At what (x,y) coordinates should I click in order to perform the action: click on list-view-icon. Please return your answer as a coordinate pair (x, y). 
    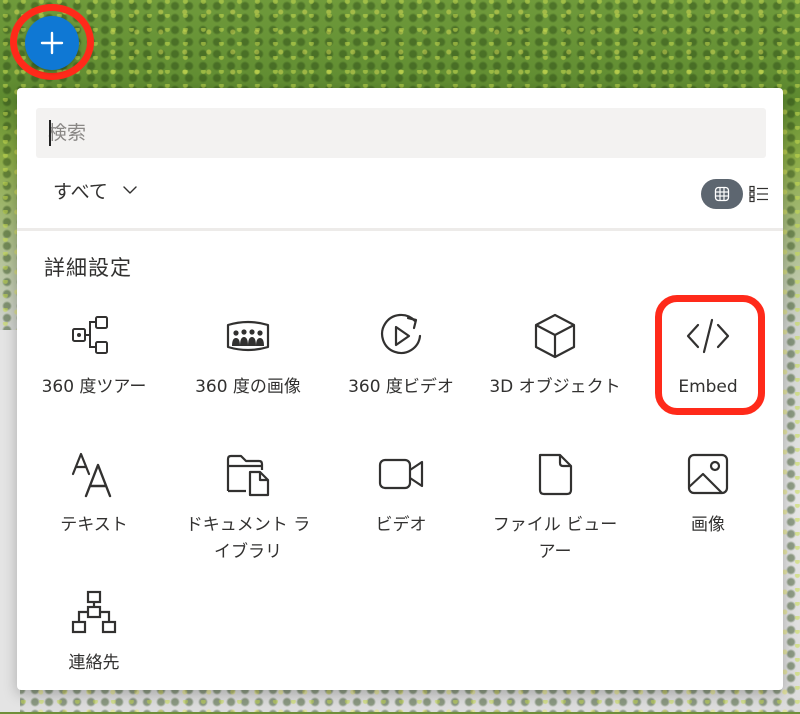
    Looking at the image, I should click on (758, 194).